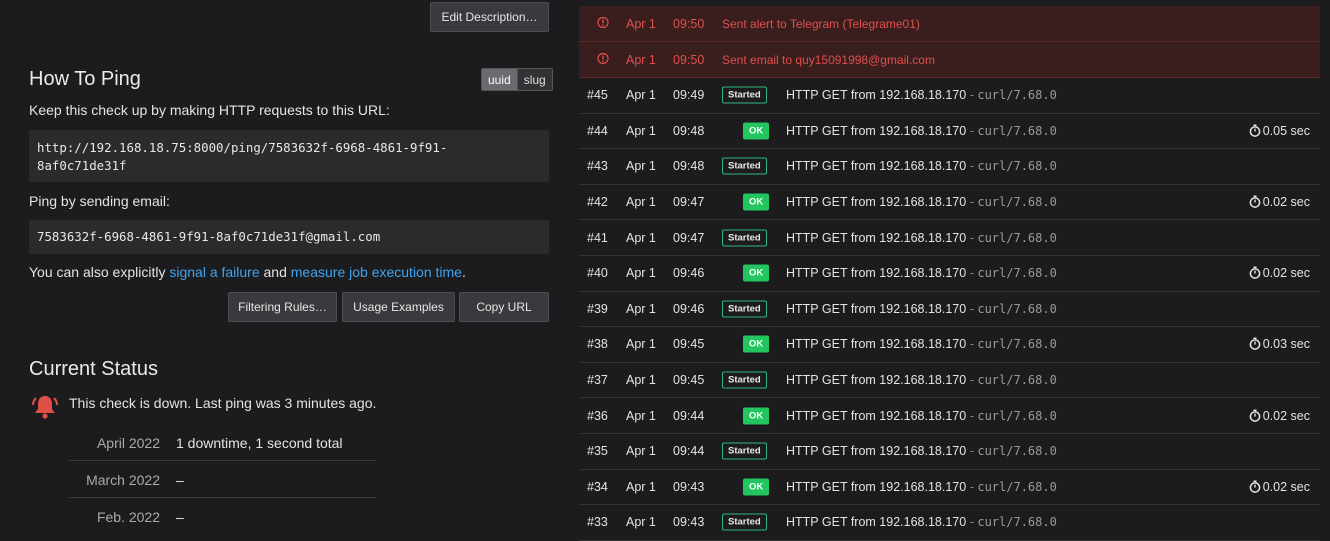  What do you see at coordinates (128, 443) in the screenshot?
I see `history-month: April 2022` at bounding box center [128, 443].